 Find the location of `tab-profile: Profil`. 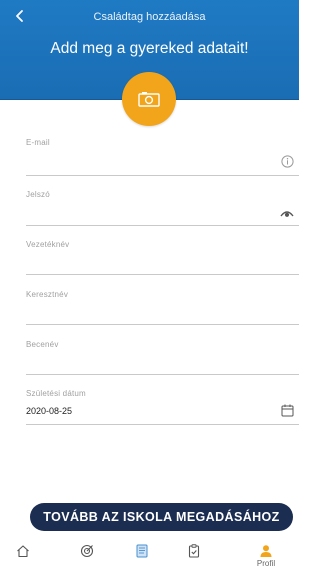

tab-profile: Profil is located at coordinates (266, 552).